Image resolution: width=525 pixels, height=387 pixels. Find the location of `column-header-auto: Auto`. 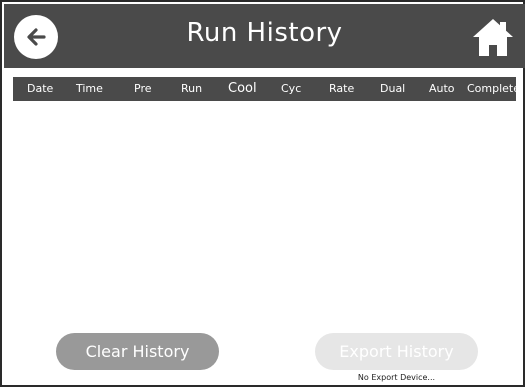

column-header-auto: Auto is located at coordinates (442, 88).